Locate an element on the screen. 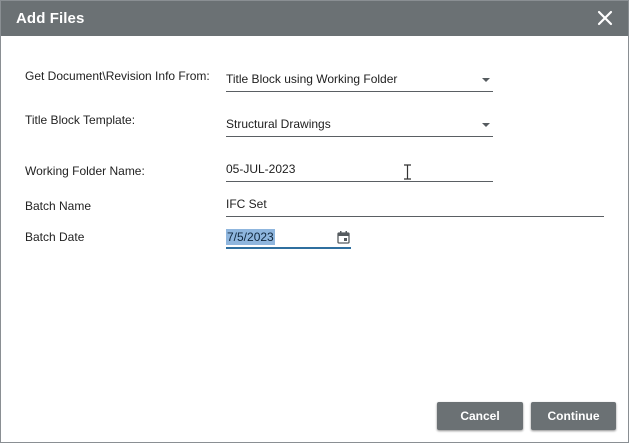  calendar-icon is located at coordinates (343, 237).